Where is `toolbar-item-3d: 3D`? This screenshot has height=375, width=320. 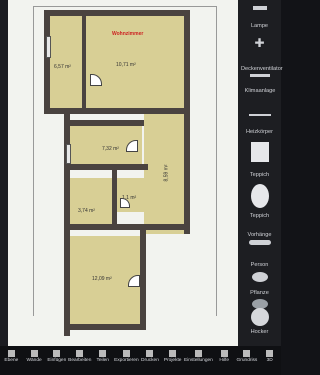 toolbar-item-3d: 3D is located at coordinates (269, 360).